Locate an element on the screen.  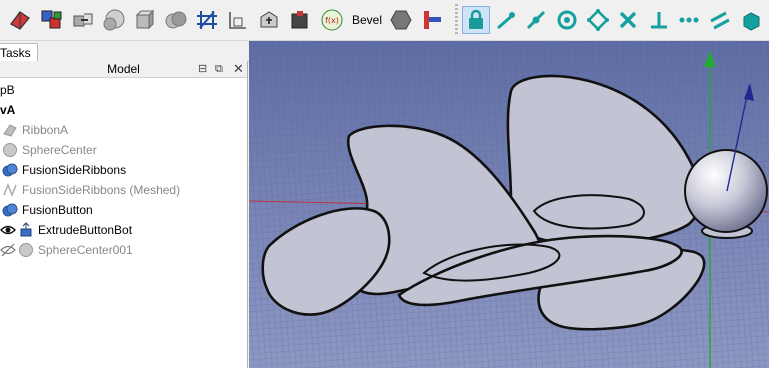
sketch-icon is located at coordinates (207, 20).